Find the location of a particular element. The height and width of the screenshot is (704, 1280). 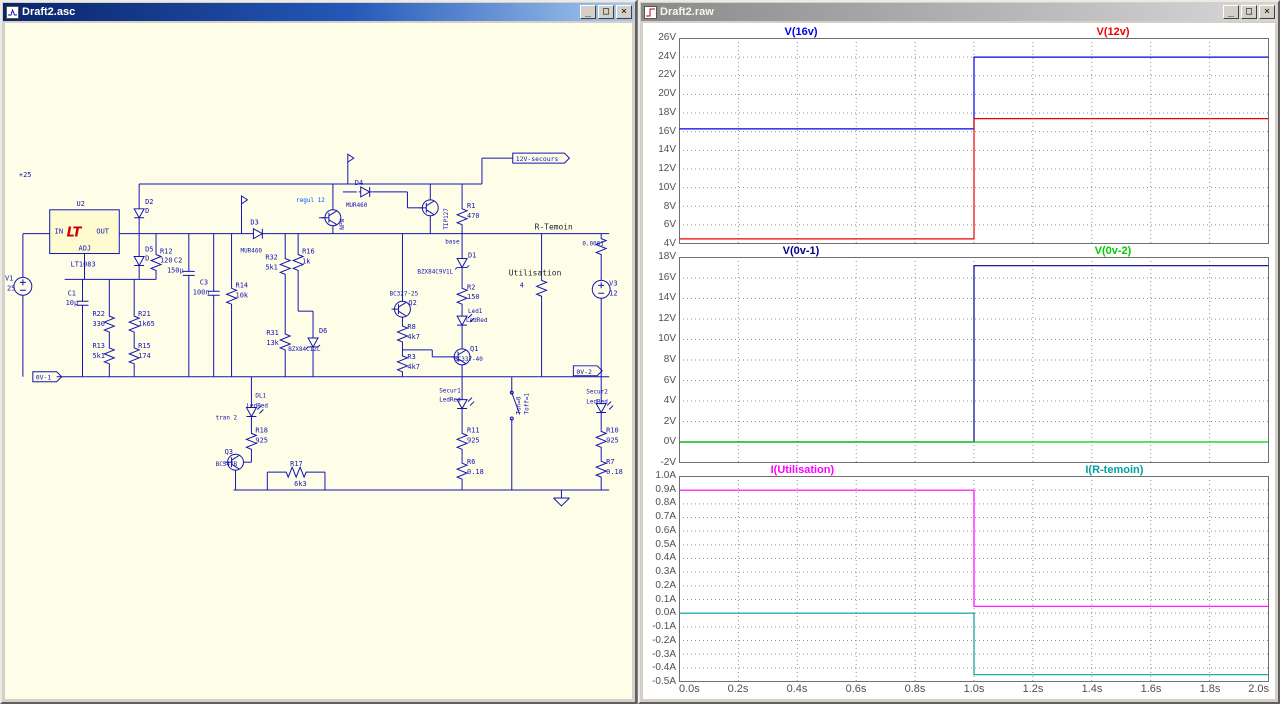

schematic-text: 10k is located at coordinates (242, 295).